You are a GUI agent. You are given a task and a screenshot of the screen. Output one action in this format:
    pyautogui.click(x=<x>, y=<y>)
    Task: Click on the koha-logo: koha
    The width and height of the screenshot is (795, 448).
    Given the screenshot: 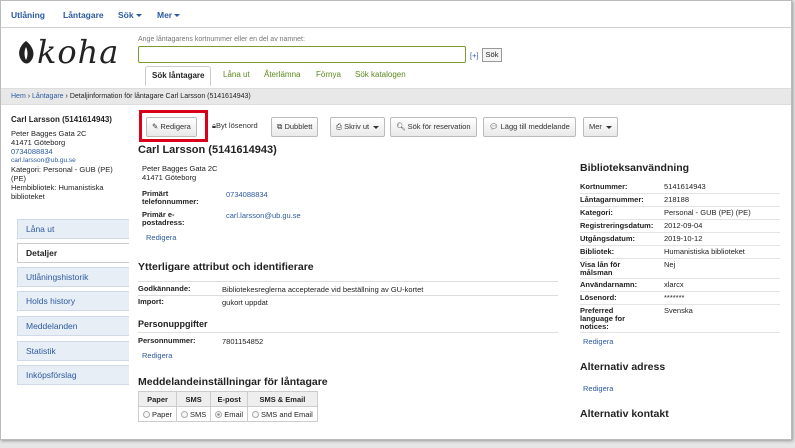 What is the action you would take?
    pyautogui.click(x=67, y=52)
    